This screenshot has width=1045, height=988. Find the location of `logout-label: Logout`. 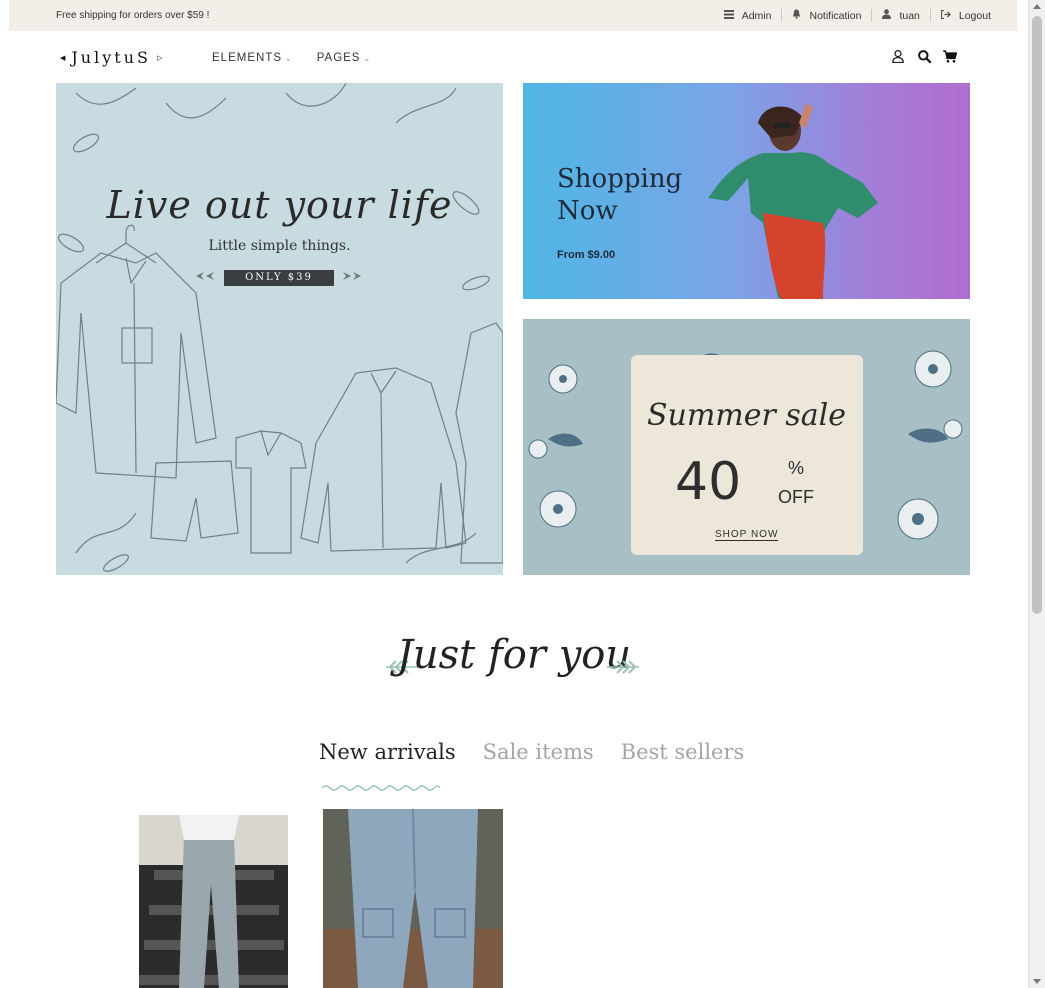

logout-label: Logout is located at coordinates (974, 15).